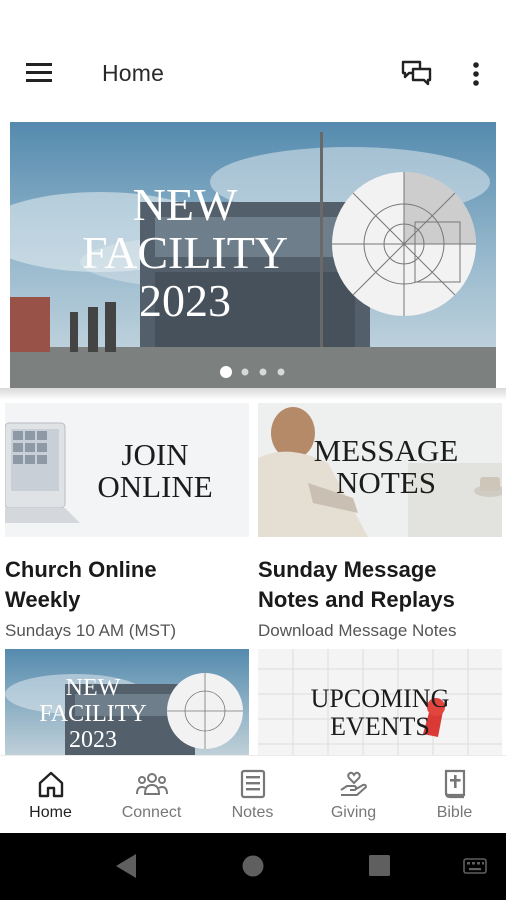 This screenshot has width=506, height=900. Describe the element at coordinates (50, 812) in the screenshot. I see `nav-label-home: Home` at that location.